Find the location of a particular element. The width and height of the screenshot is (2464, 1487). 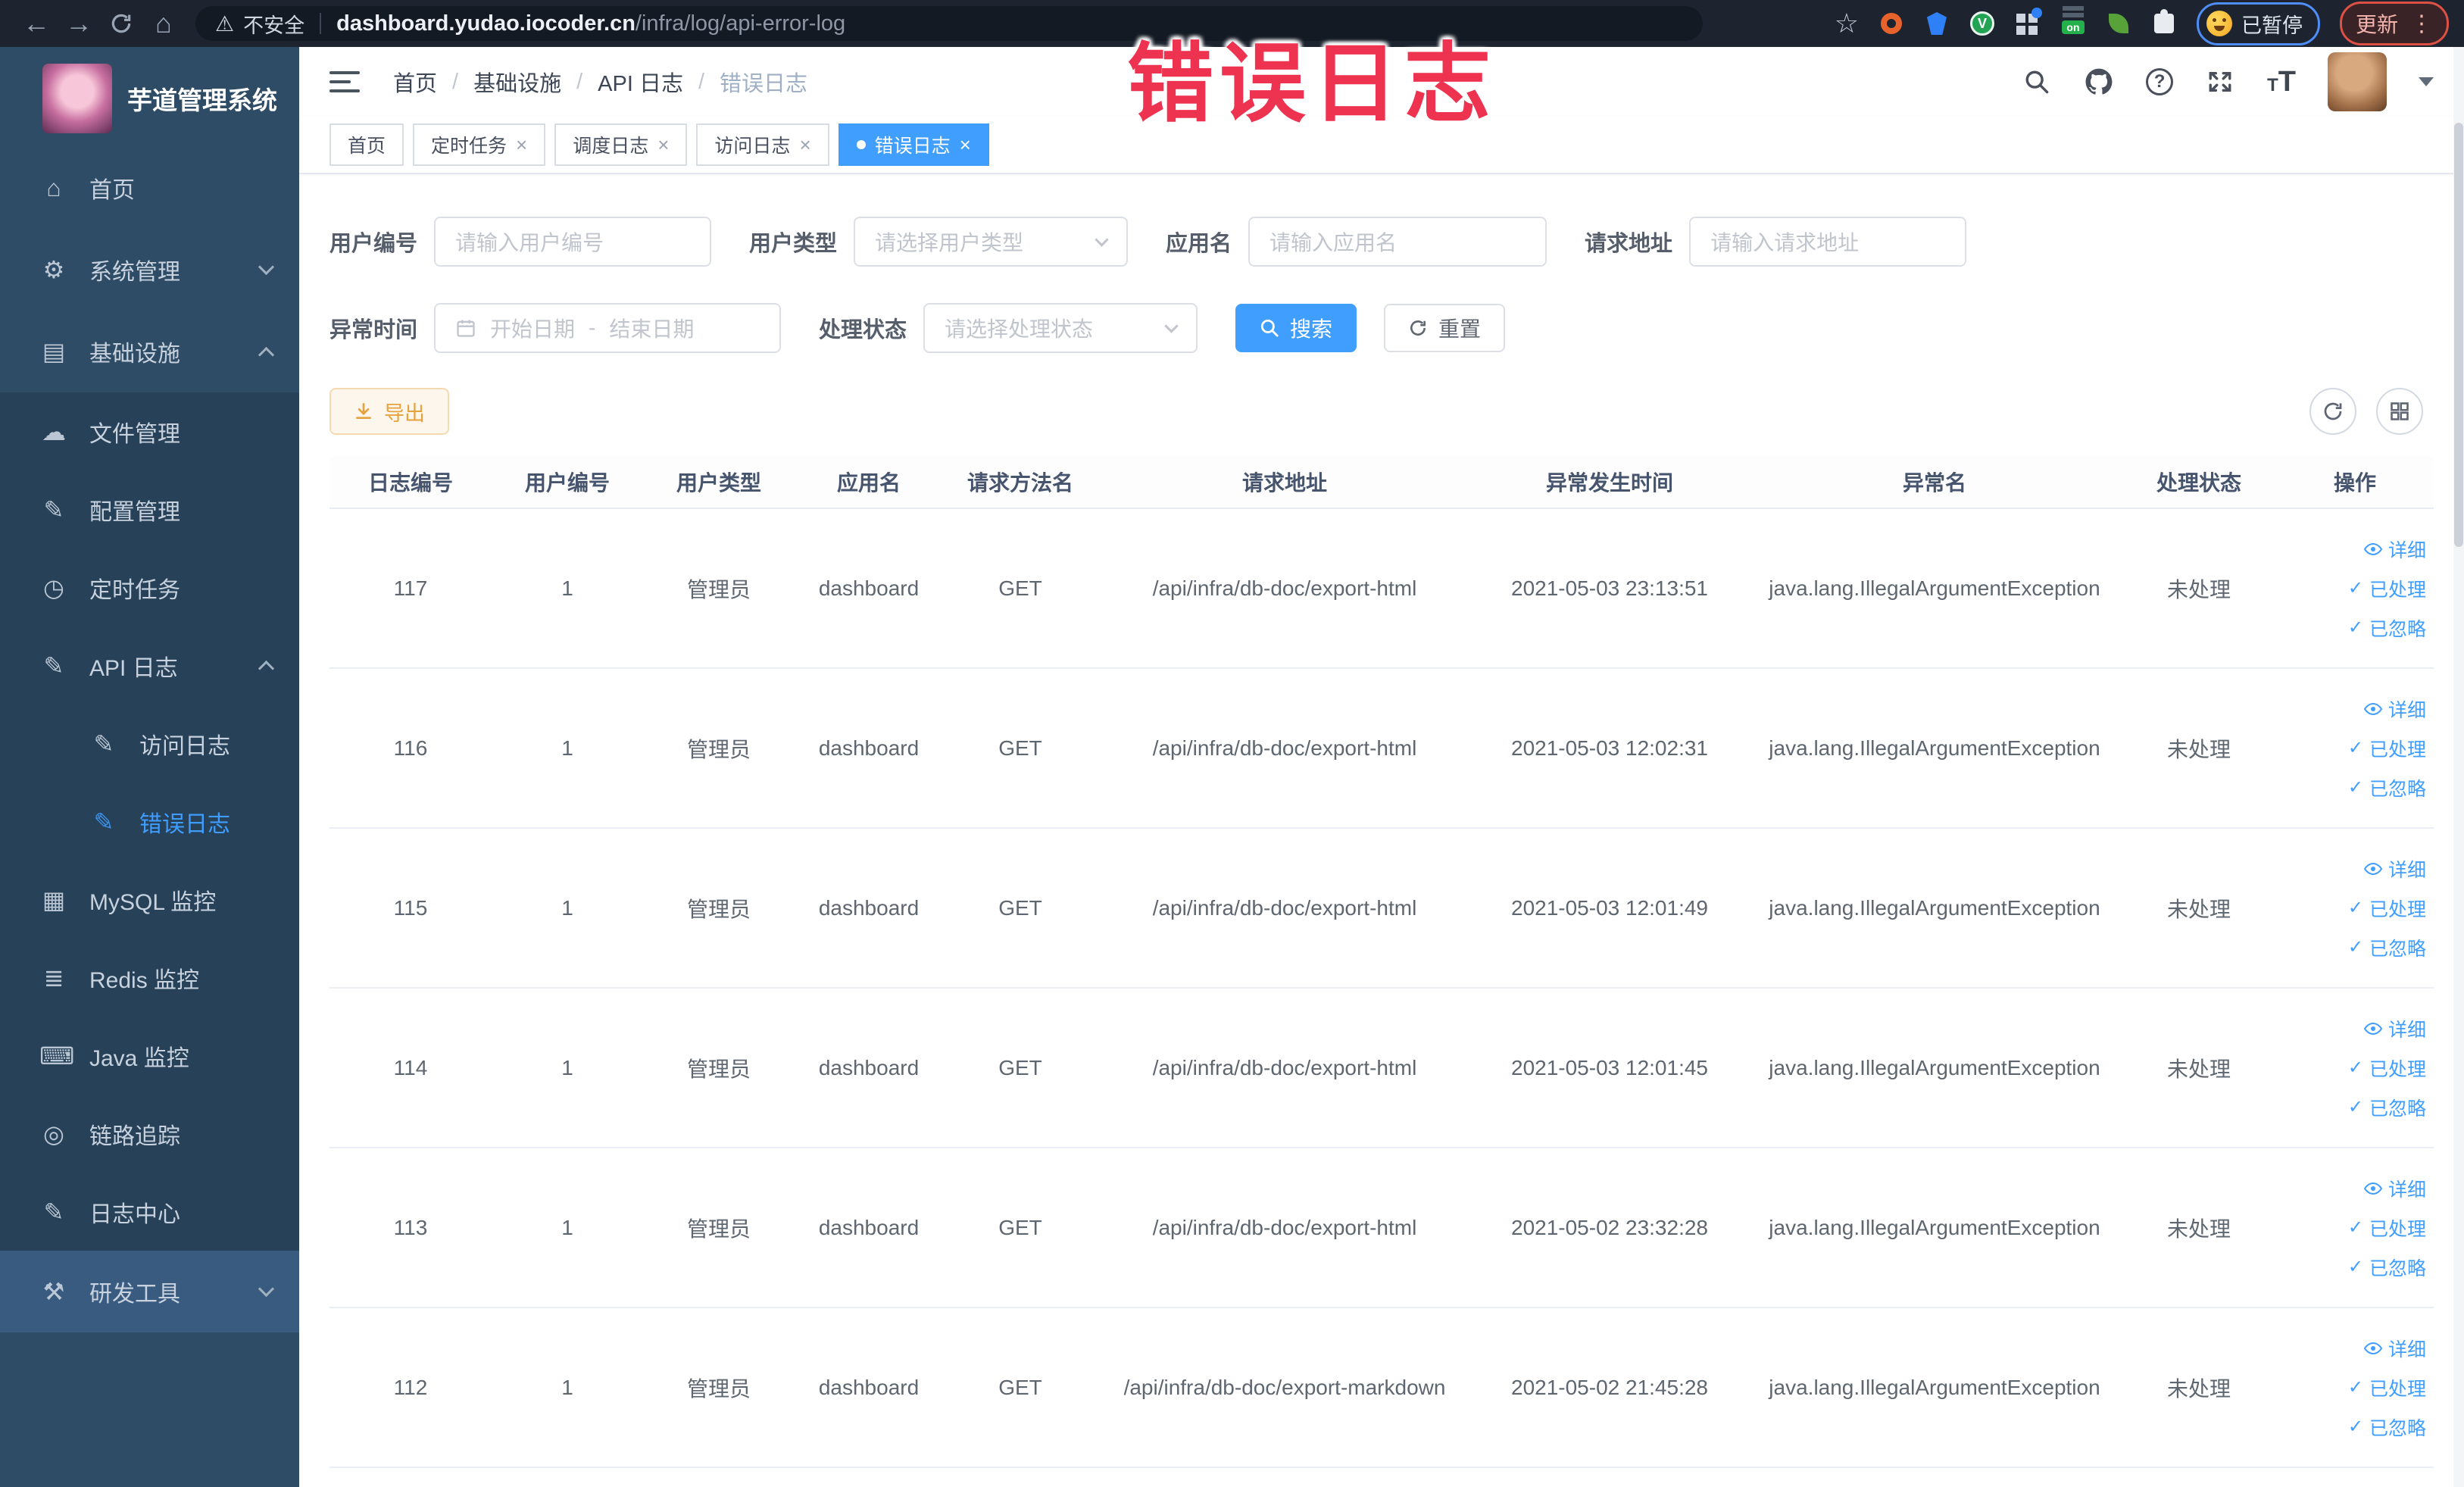

reset-button: 重置 is located at coordinates (1445, 328).